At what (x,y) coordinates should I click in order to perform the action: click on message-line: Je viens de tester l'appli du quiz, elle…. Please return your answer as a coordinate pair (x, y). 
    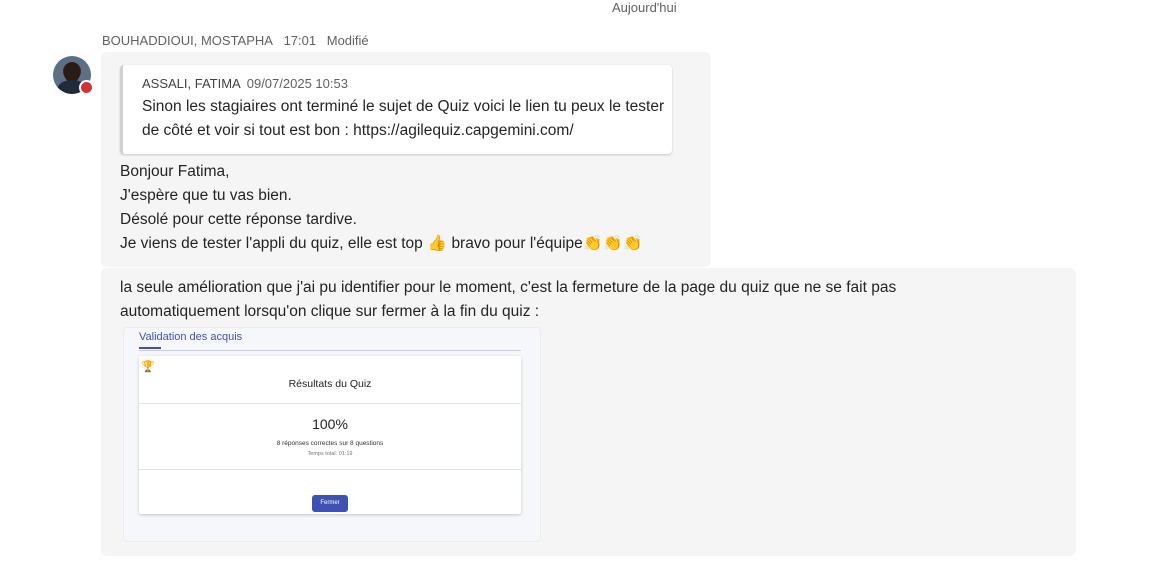
    Looking at the image, I should click on (381, 244).